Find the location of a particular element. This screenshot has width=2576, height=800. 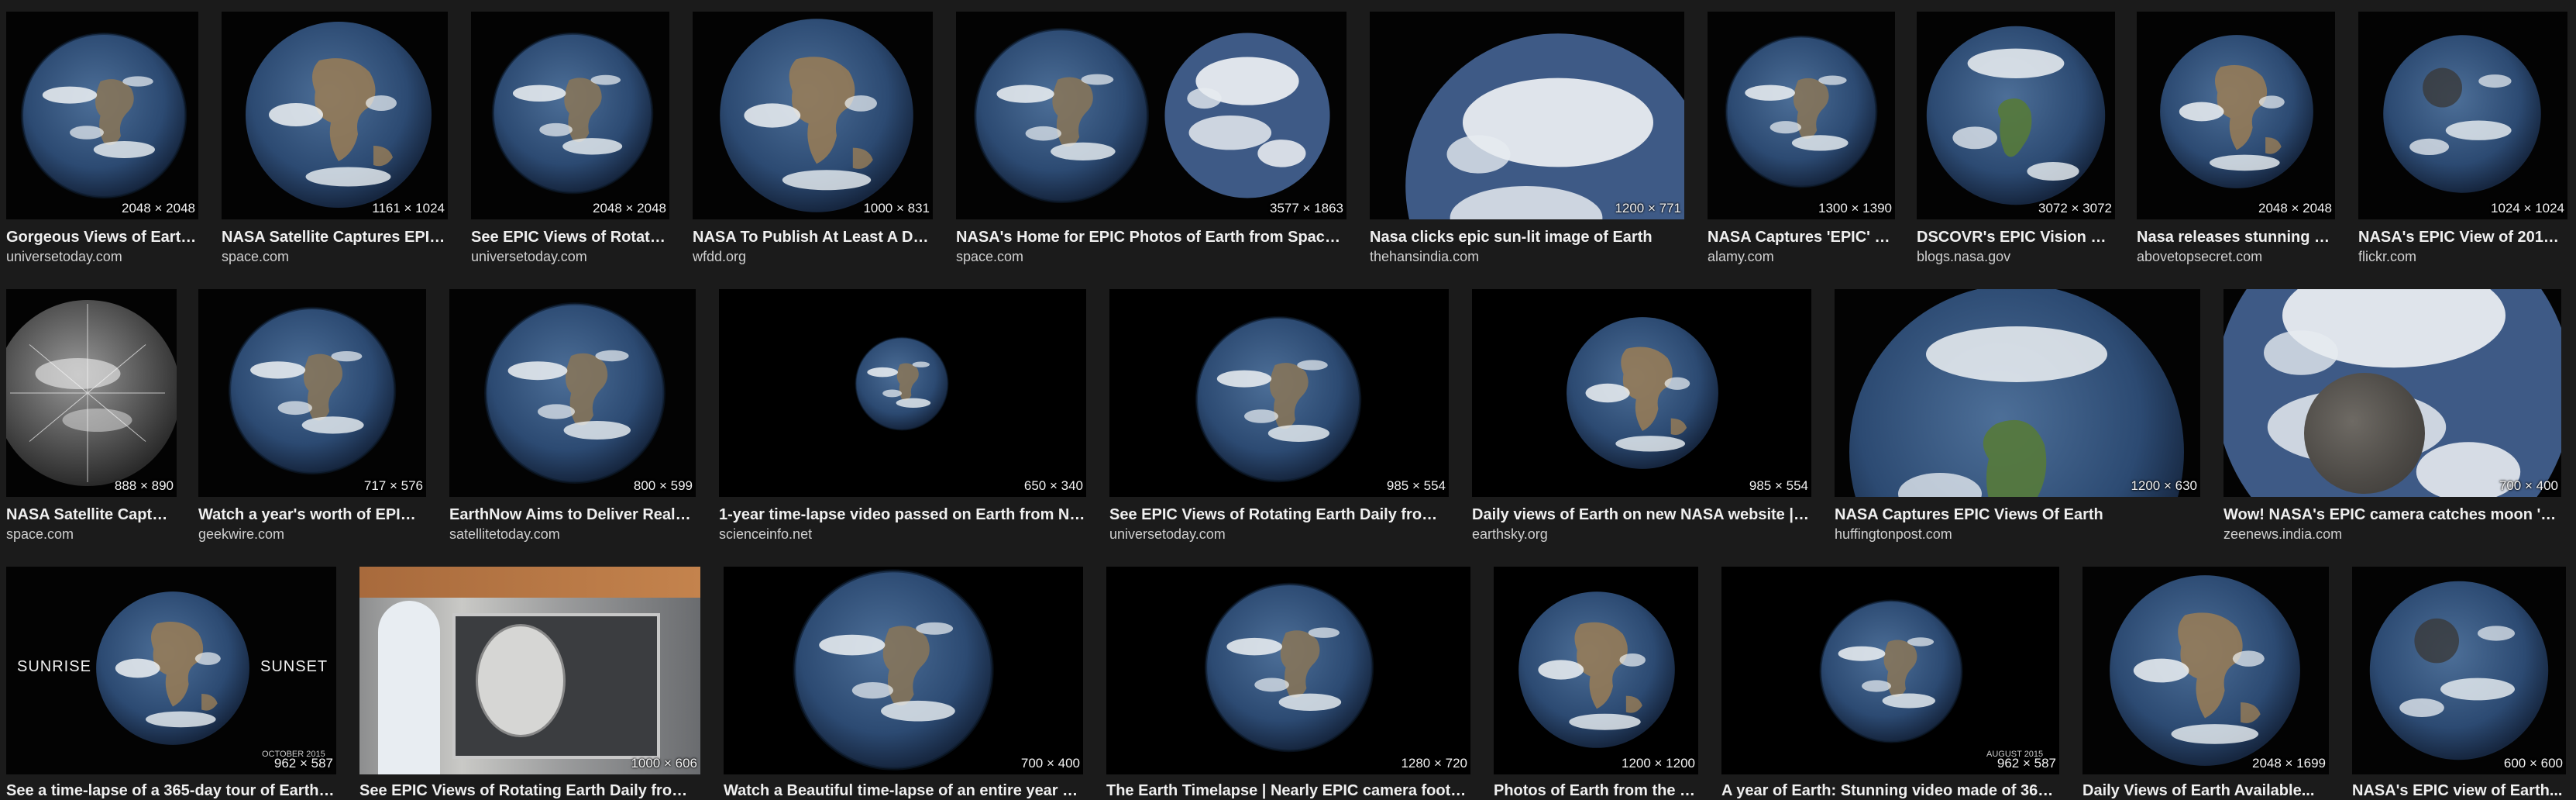

image-dimensions: 888 × 890 is located at coordinates (144, 486).